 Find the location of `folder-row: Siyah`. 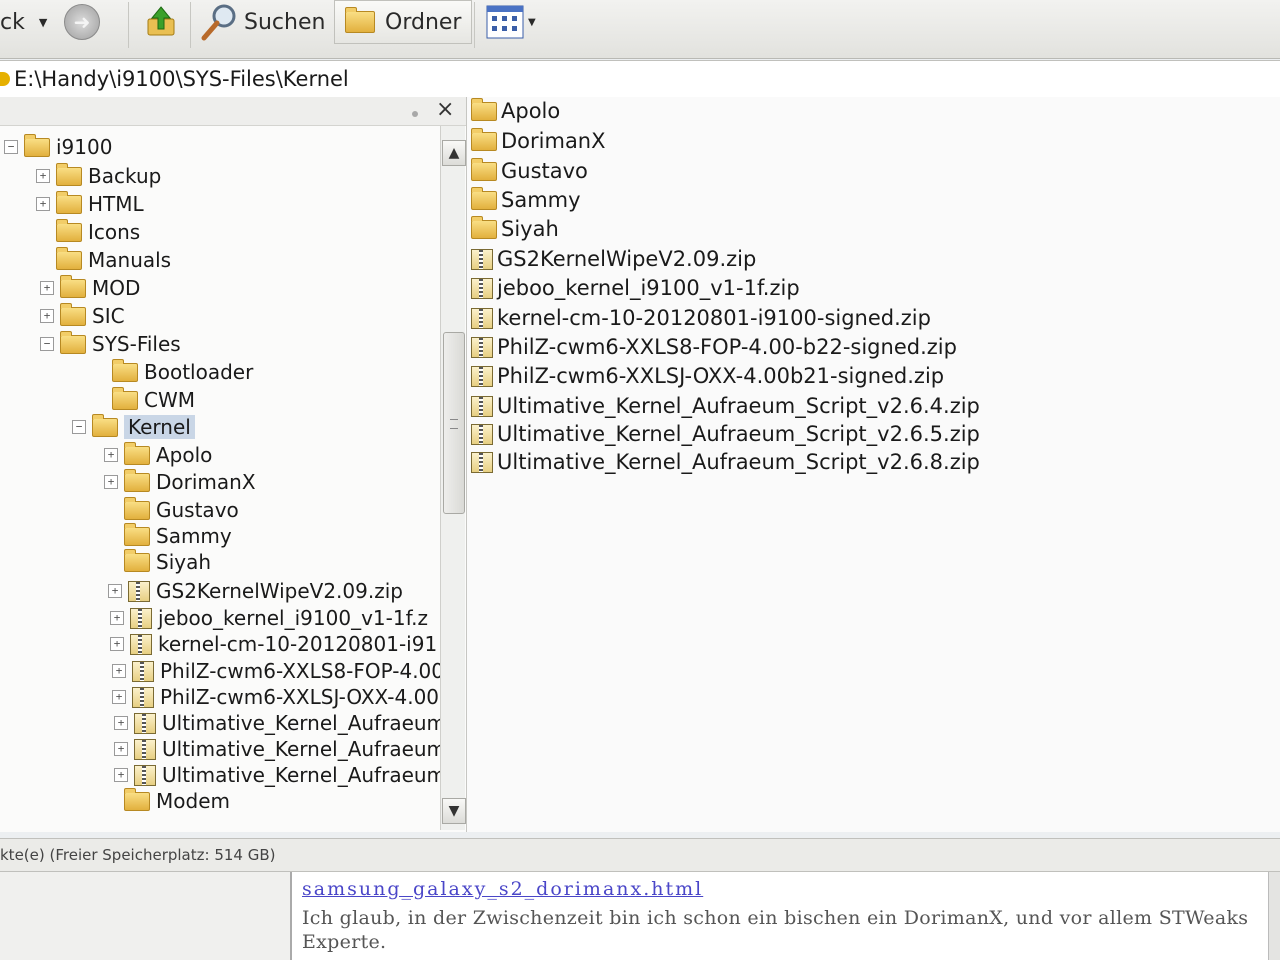

folder-row: Siyah is located at coordinates (515, 229).